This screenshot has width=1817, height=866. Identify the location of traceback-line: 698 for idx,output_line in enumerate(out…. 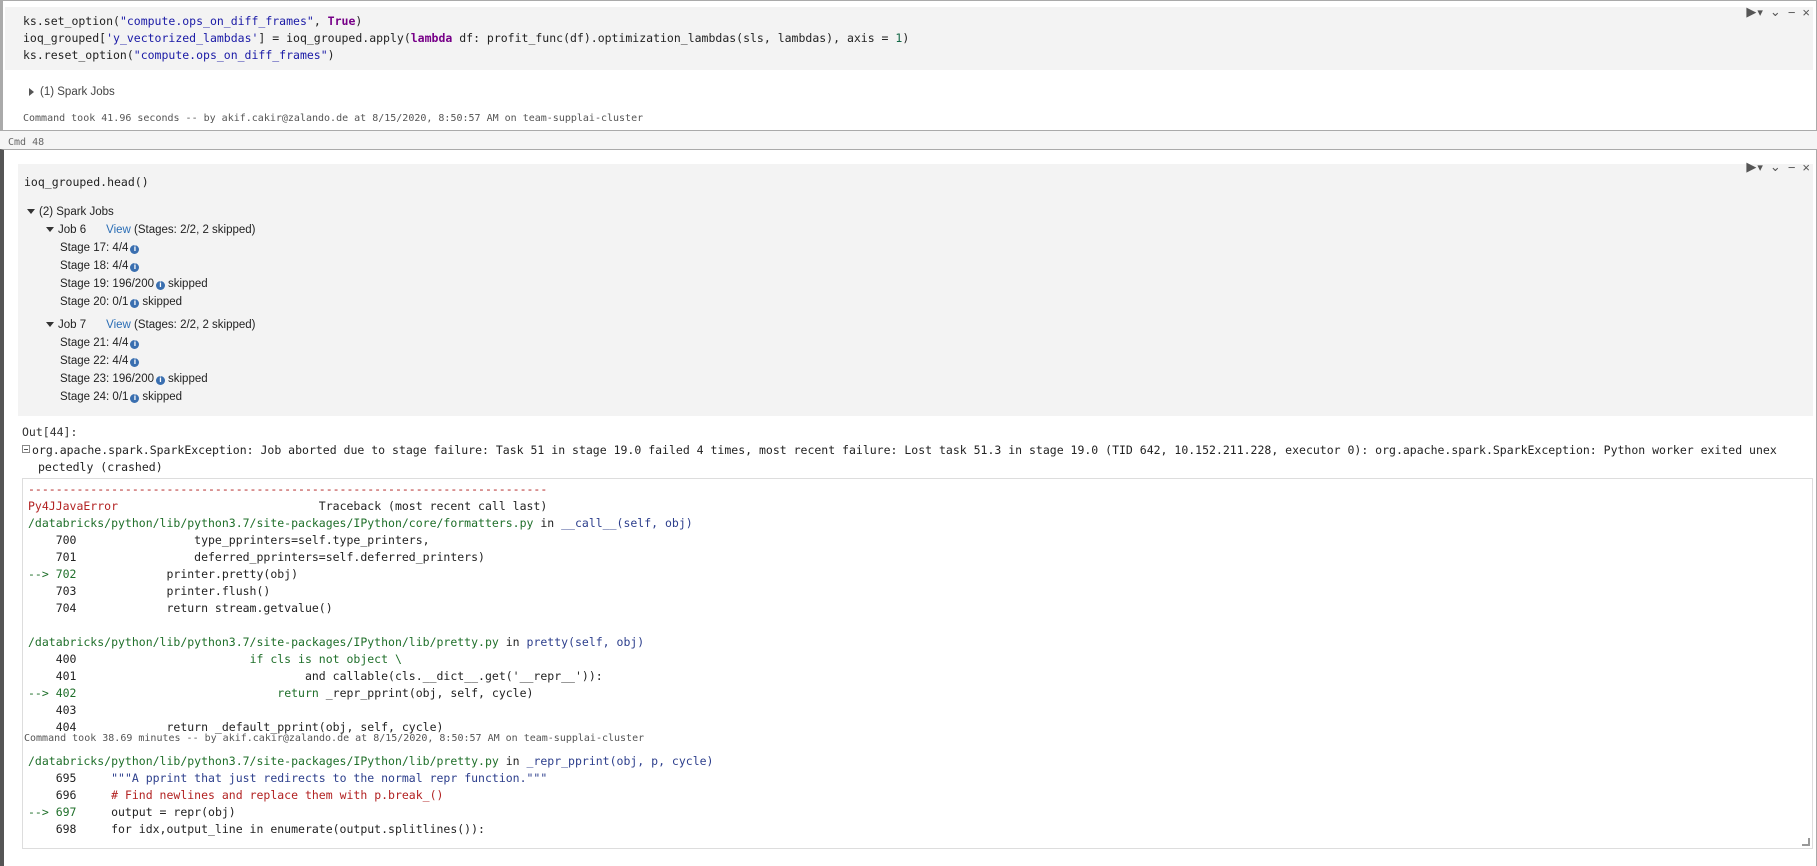
(256, 829).